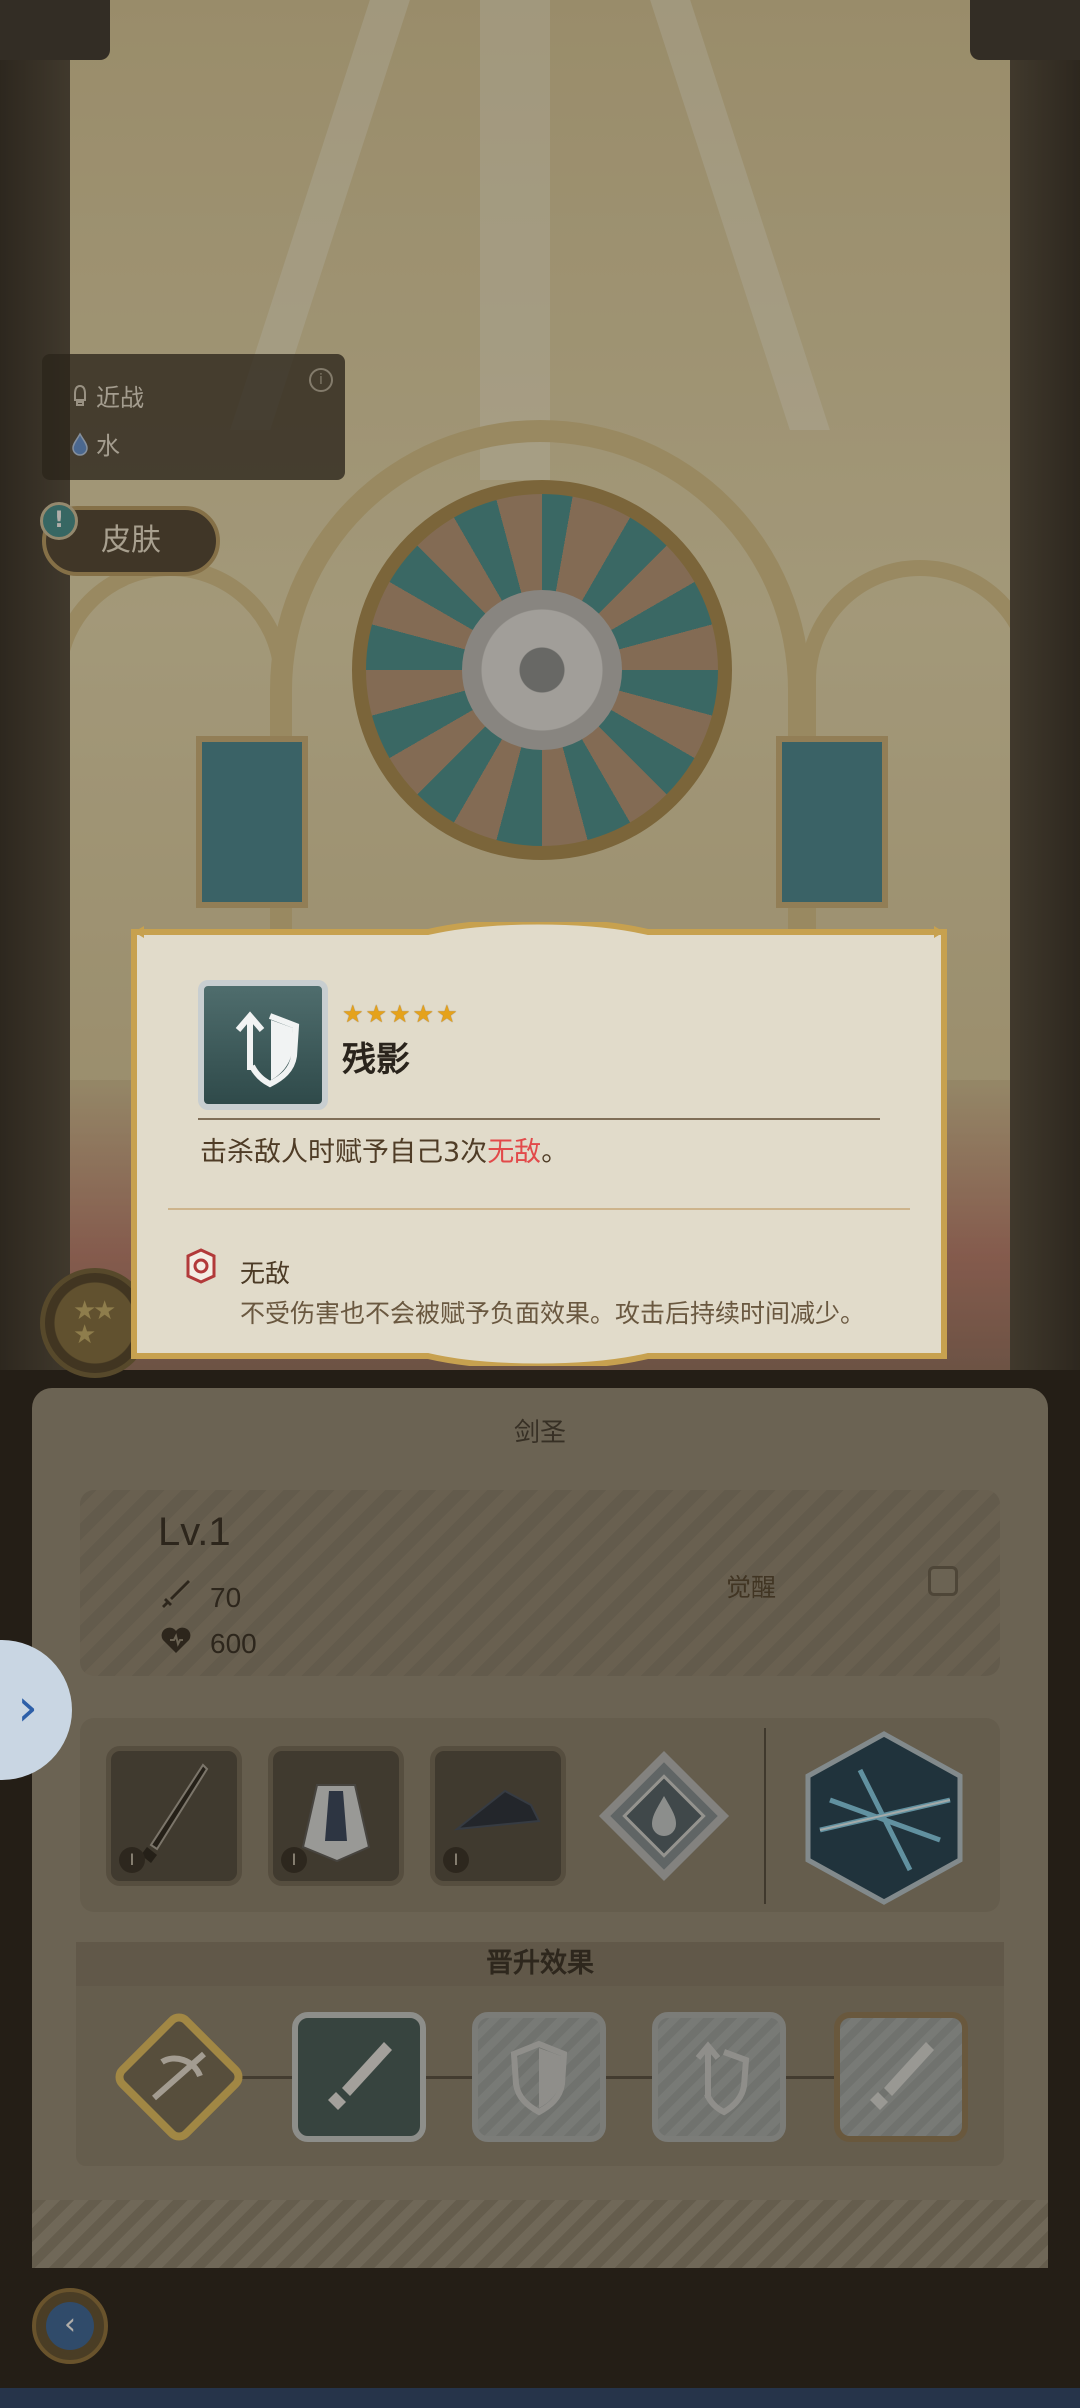 The height and width of the screenshot is (2408, 1080). I want to click on highlight-keyword: 无敌, so click(514, 1152).